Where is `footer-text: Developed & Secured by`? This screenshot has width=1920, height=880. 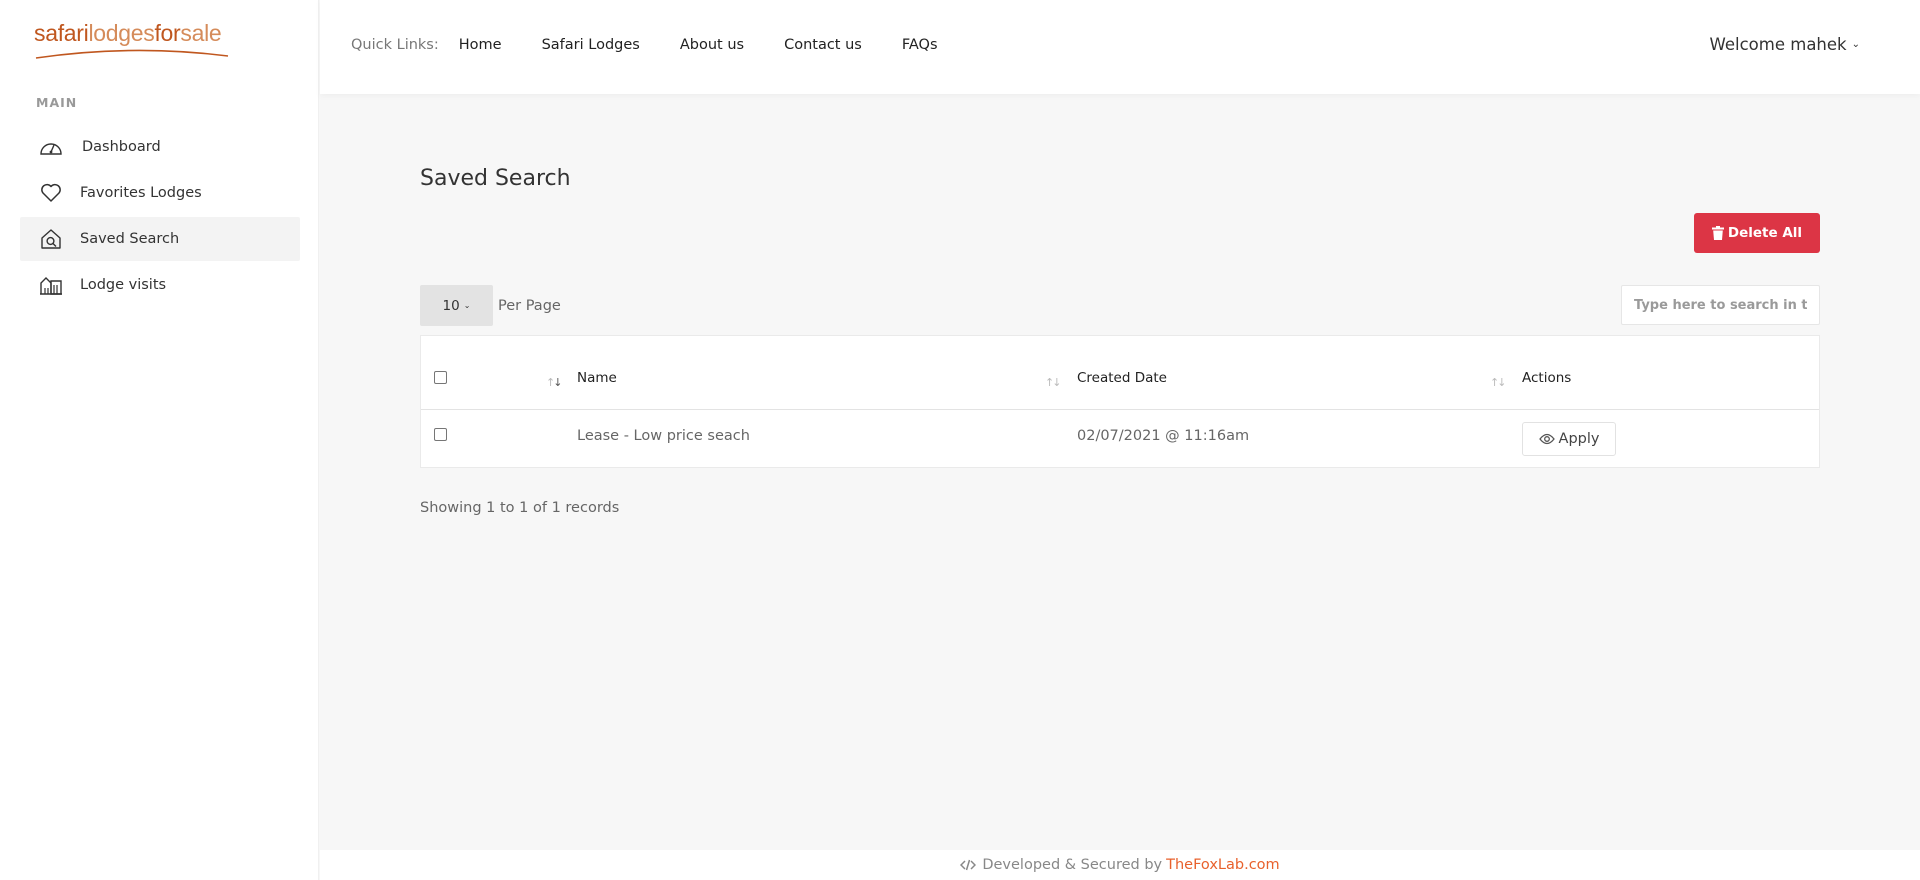 footer-text: Developed & Secured by is located at coordinates (1072, 865).